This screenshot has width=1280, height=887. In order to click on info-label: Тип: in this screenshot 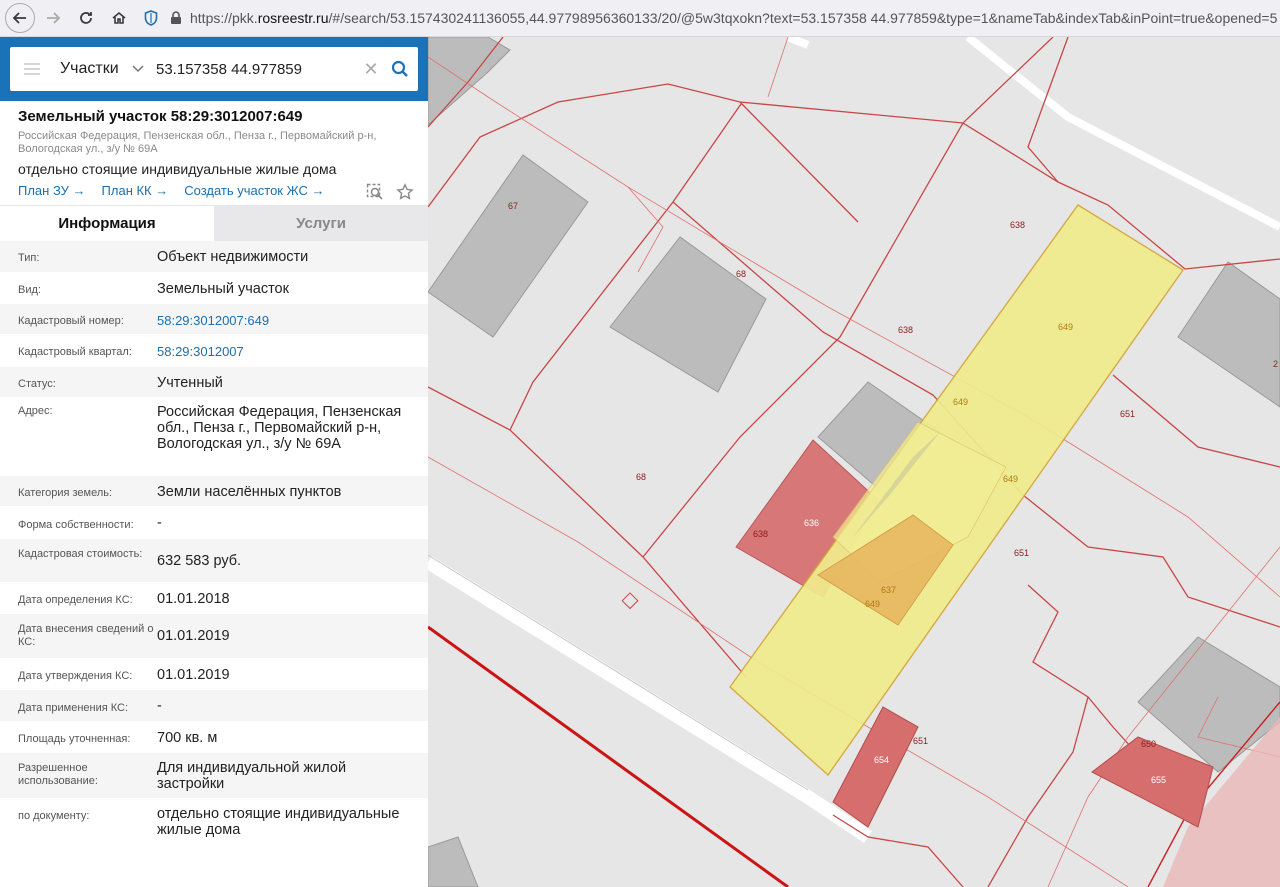, I will do `click(29, 258)`.